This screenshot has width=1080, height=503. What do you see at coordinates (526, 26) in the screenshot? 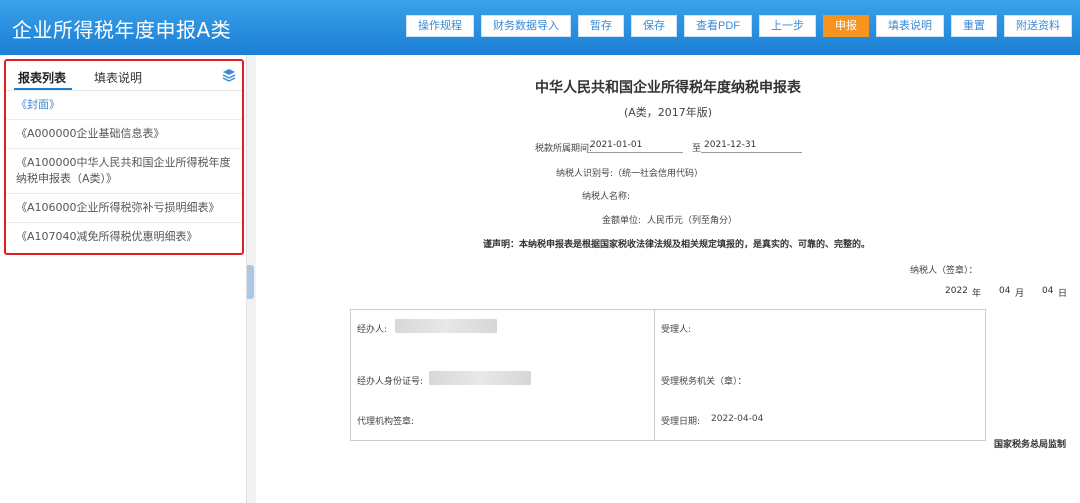
I see `import-financial-data-button: 财务数据导入` at bounding box center [526, 26].